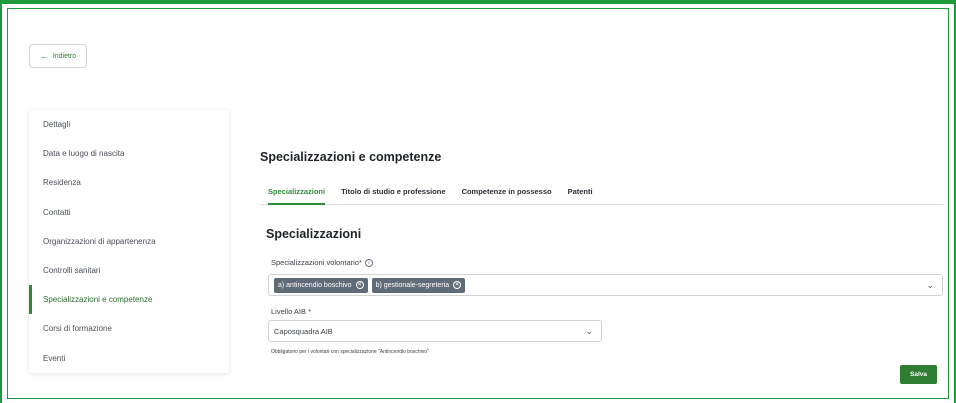 The width and height of the screenshot is (956, 403). I want to click on sidebar-item-label: Dettagli, so click(57, 125).